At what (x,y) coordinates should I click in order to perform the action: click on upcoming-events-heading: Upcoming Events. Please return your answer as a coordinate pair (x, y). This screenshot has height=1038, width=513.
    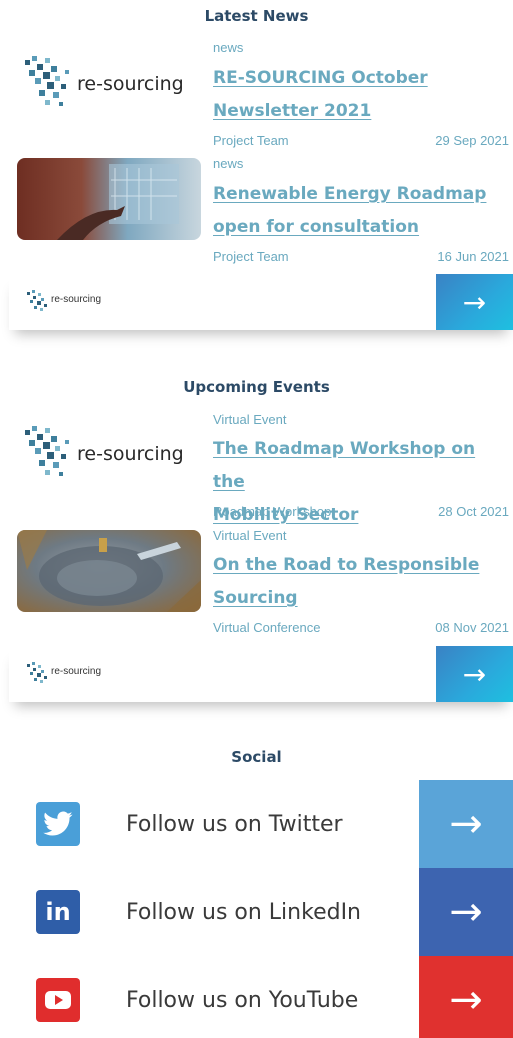
    Looking at the image, I should click on (256, 387).